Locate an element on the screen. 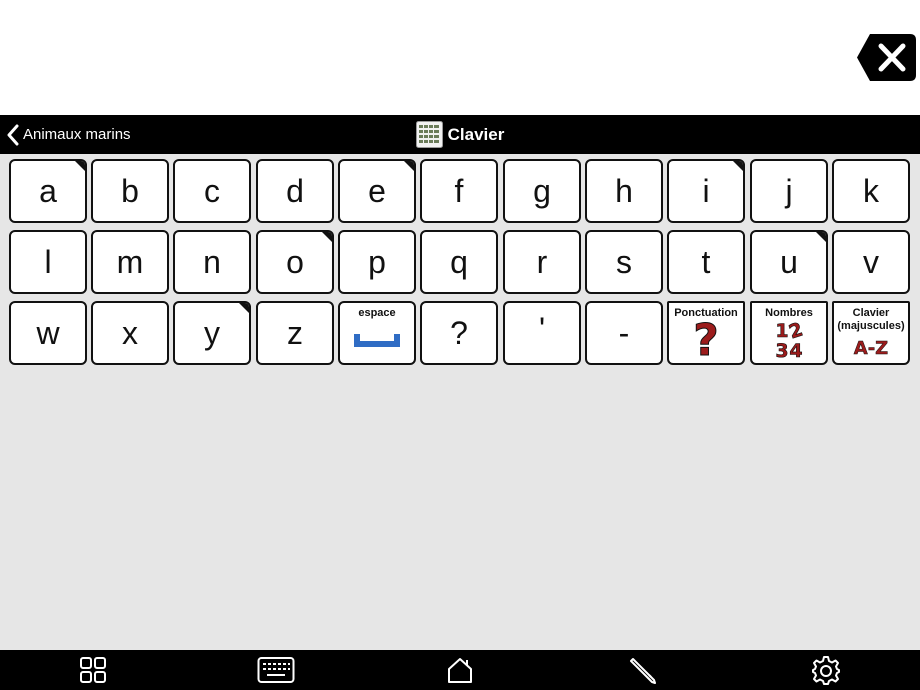 This screenshot has height=690, width=920. key-label: f is located at coordinates (459, 190).